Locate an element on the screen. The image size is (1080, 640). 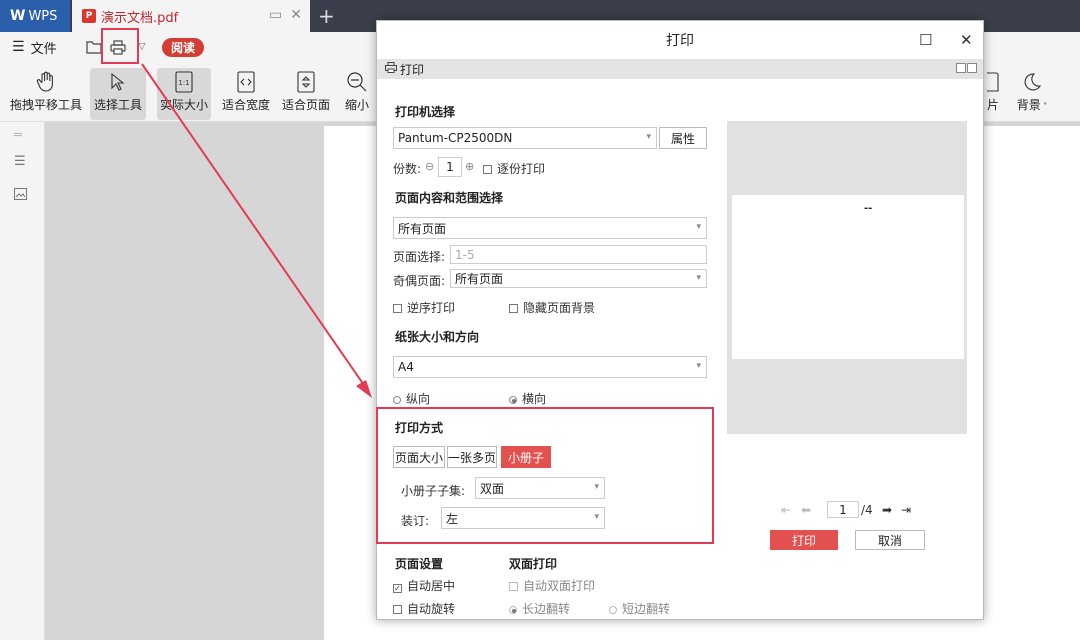
page-range-select: 所有页面 ▾ is located at coordinates (550, 228).